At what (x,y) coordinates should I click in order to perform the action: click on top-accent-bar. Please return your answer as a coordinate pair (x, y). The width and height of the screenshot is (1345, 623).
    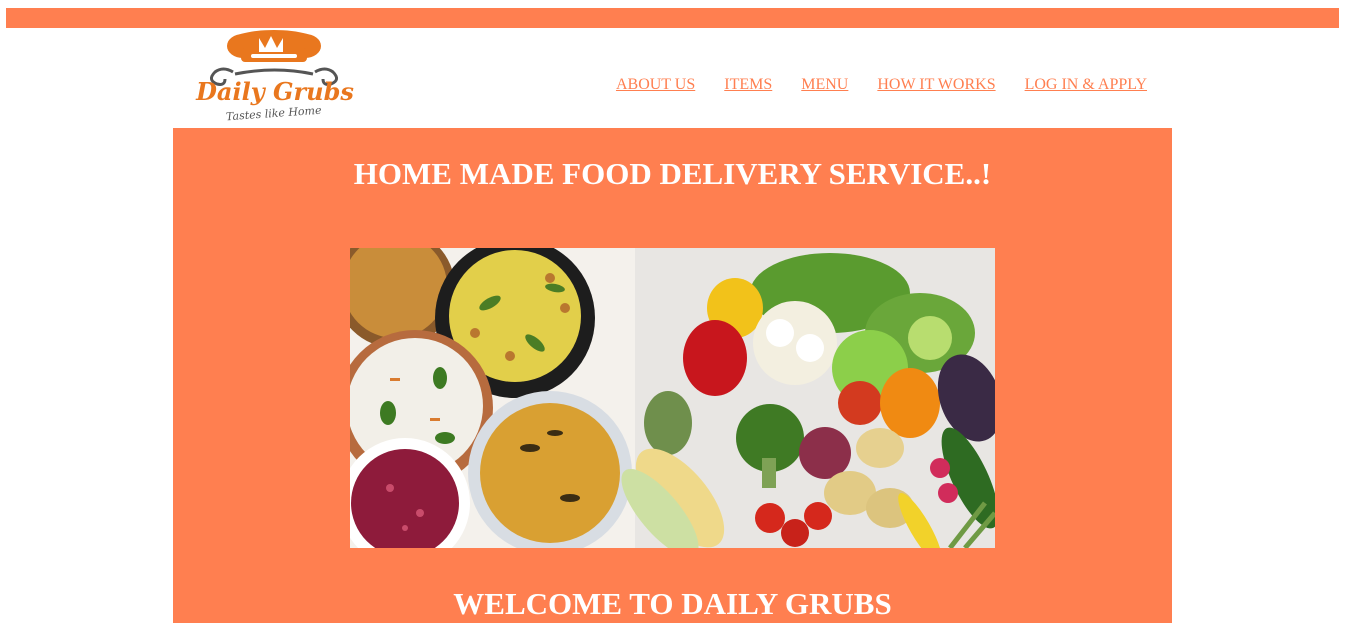
    Looking at the image, I should click on (672, 18).